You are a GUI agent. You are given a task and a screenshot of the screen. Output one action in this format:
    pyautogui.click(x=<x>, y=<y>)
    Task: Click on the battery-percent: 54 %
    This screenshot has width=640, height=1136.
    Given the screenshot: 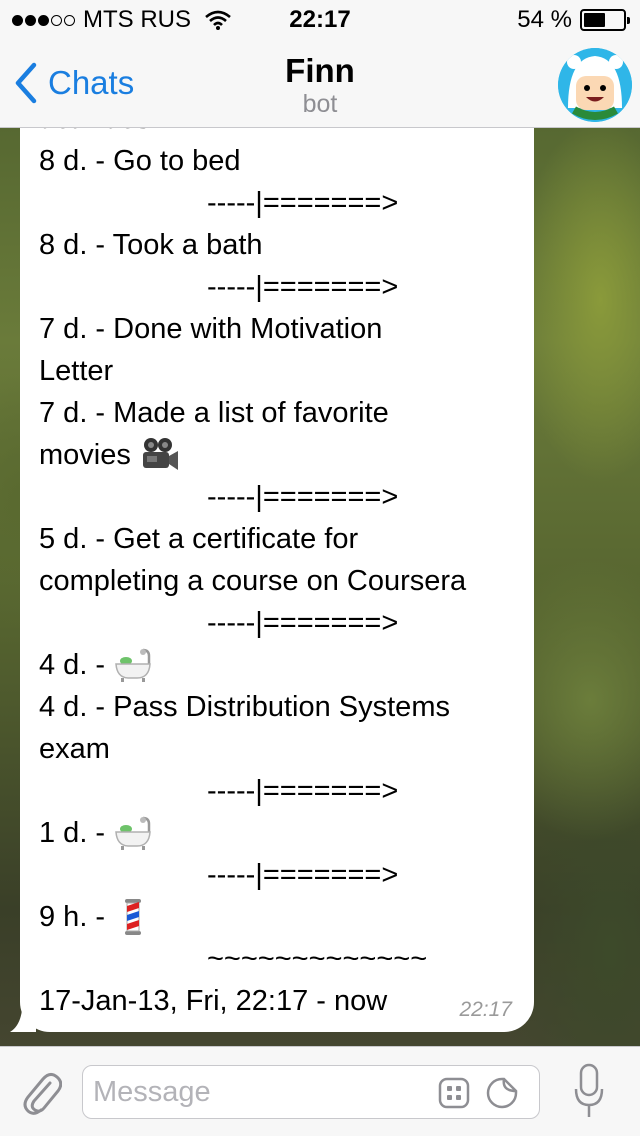 What is the action you would take?
    pyautogui.click(x=544, y=19)
    